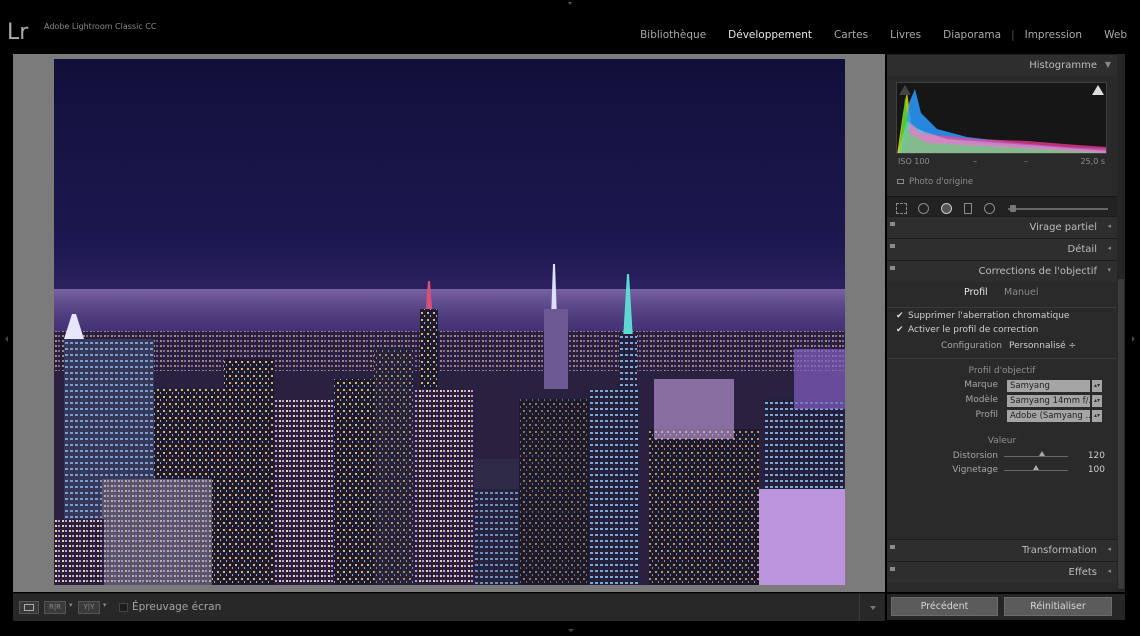  I want to click on distortion-slider, so click(1036, 456).